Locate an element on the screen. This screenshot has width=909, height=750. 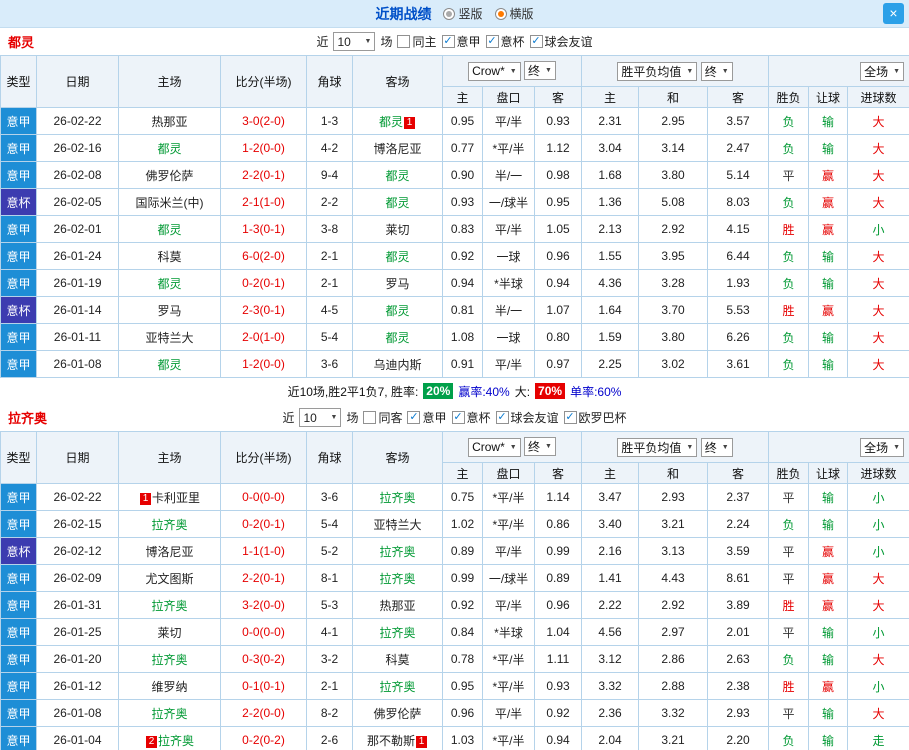
summary-text: 近10场,胜2平1负7, 胜率: is located at coordinates (353, 391).